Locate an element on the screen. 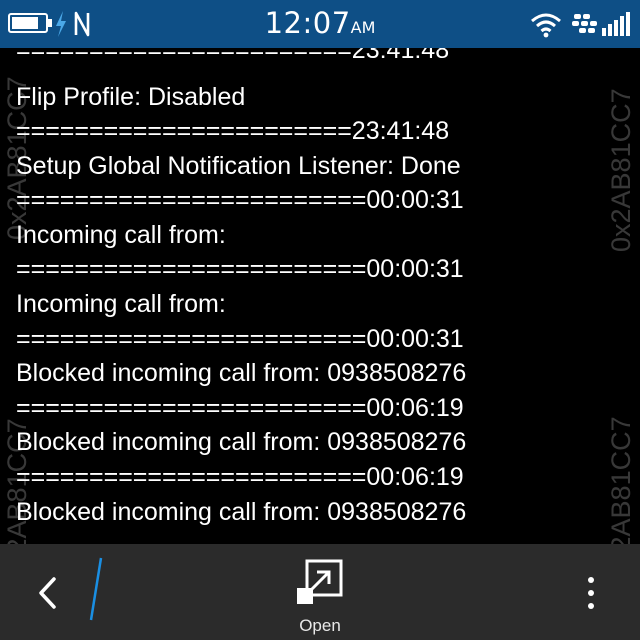 This screenshot has height=640, width=640. bbm-icon is located at coordinates (584, 23).